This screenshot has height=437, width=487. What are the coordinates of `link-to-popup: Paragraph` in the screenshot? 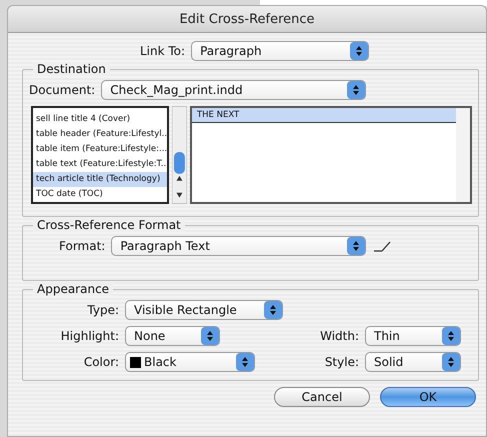 It's located at (280, 51).